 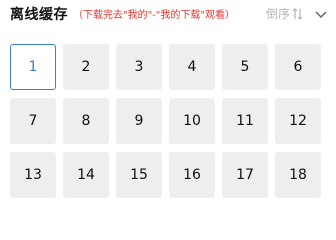 I want to click on header-bar: 离线缓存 （下载完去"我的"-"我的下载"观看） 倒序, so click(x=168, y=14).